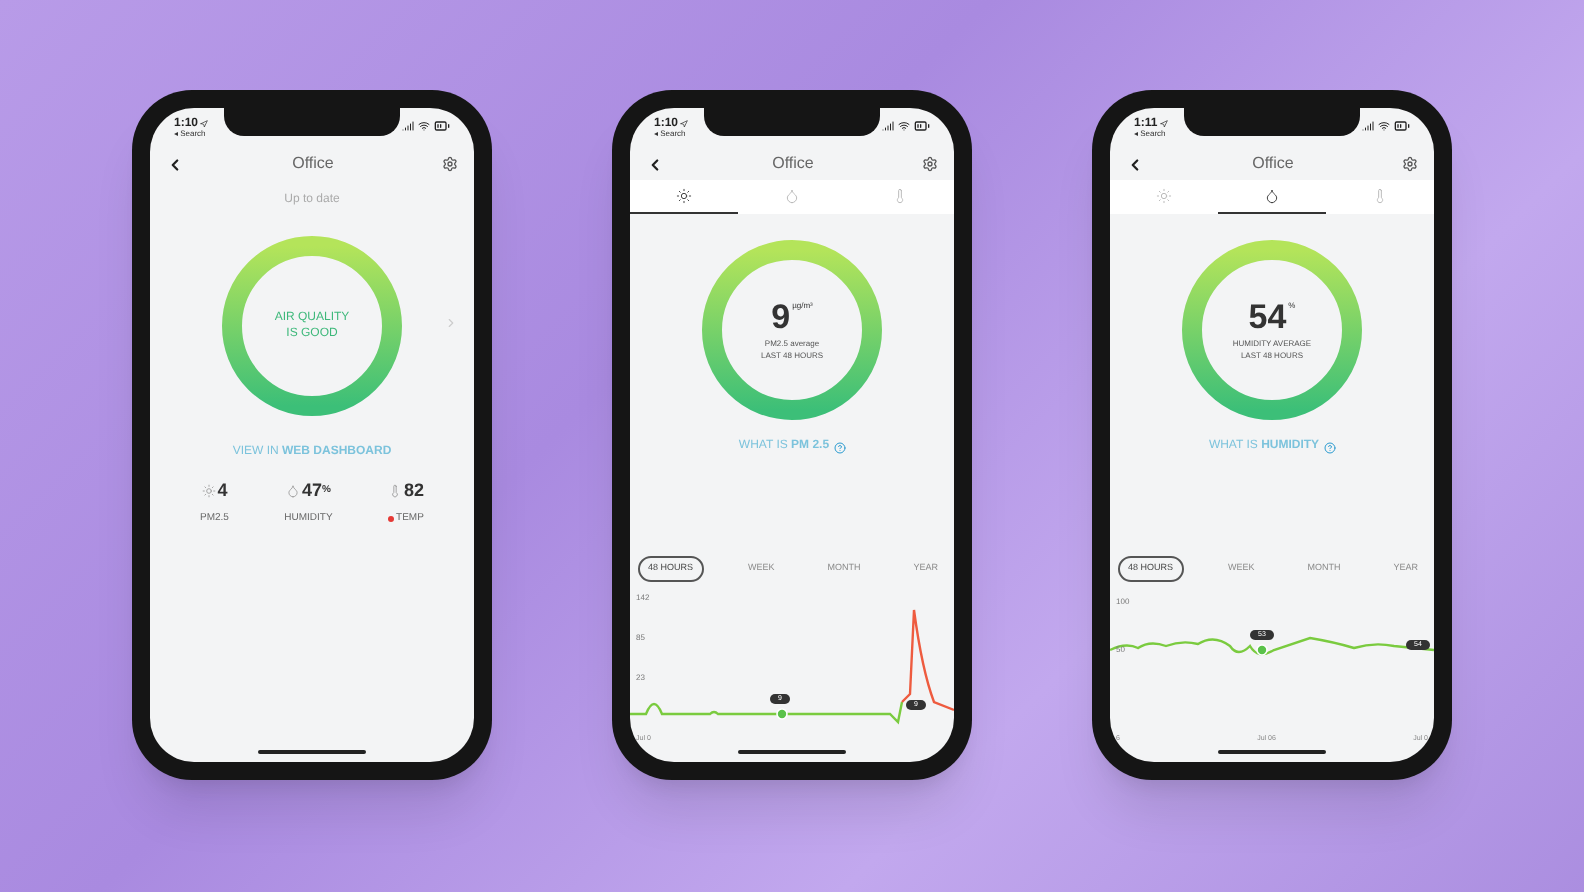  What do you see at coordinates (413, 491) in the screenshot?
I see `stat-value: 82` at bounding box center [413, 491].